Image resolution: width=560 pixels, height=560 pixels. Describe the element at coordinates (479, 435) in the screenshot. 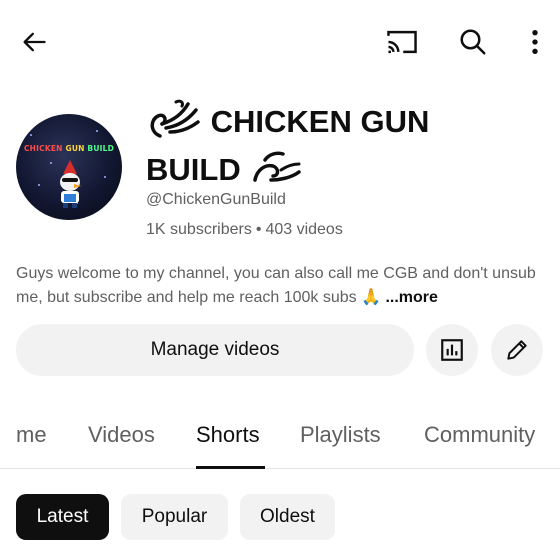

I see `tab-community: Community` at that location.